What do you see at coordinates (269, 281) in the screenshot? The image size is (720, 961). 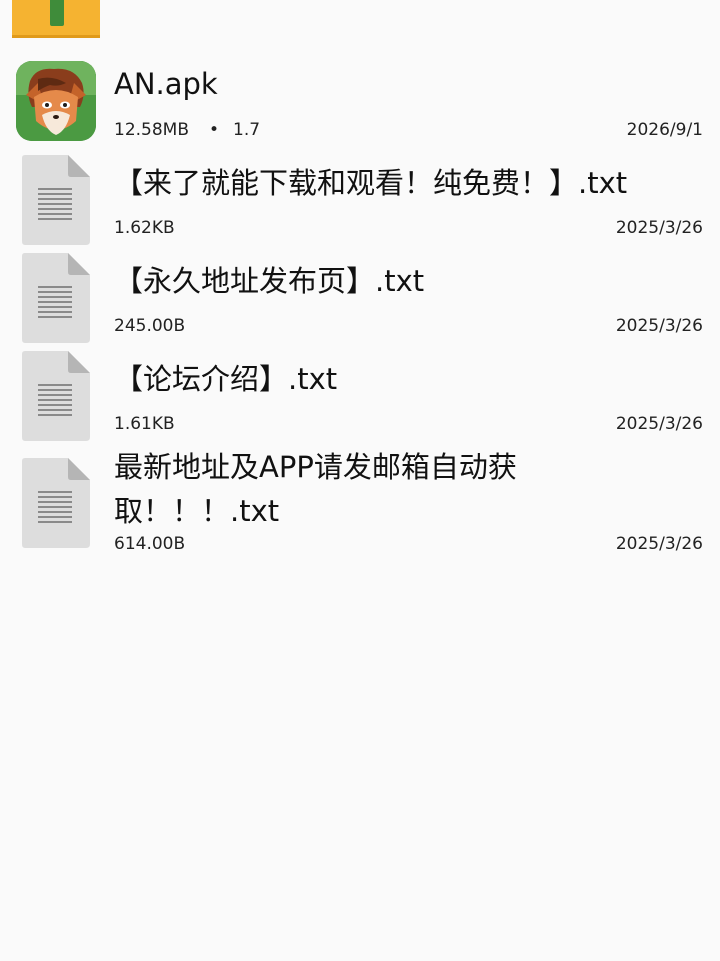 I see `file-name: 【永久地址发布页】.txt` at bounding box center [269, 281].